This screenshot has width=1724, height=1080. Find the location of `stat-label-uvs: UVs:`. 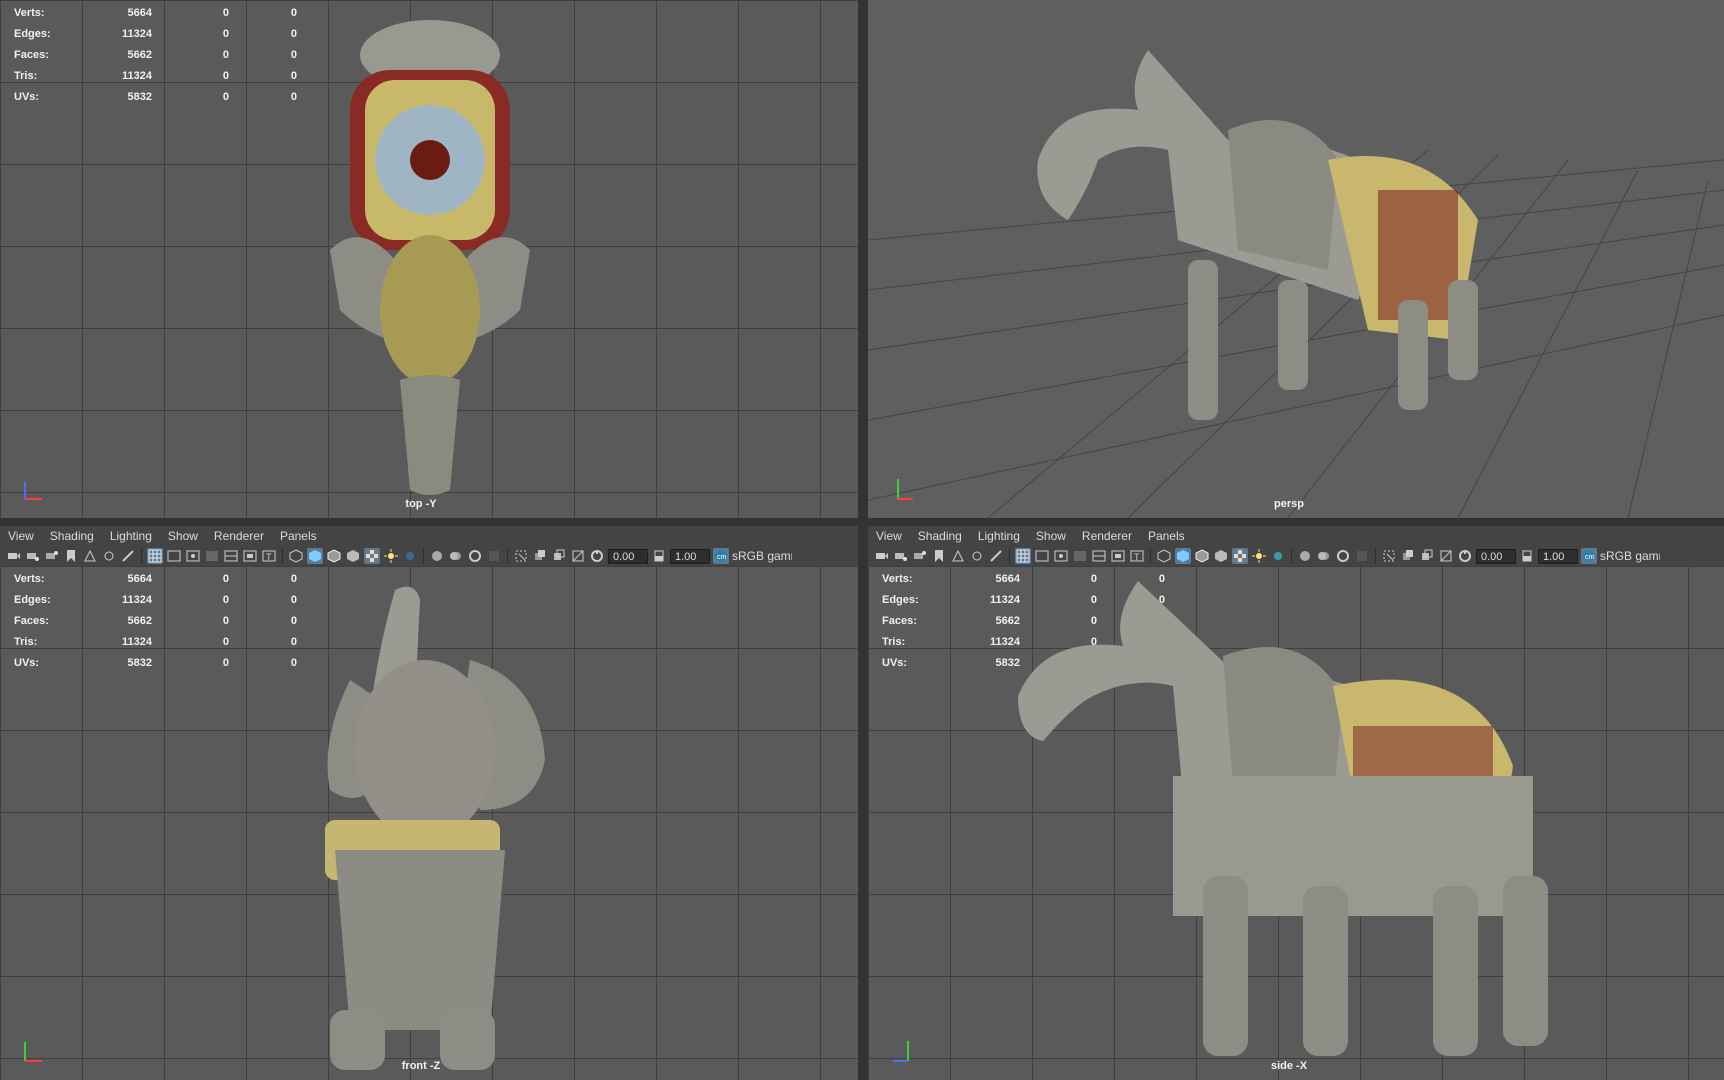

stat-label-uvs: UVs: is located at coordinates (27, 96).